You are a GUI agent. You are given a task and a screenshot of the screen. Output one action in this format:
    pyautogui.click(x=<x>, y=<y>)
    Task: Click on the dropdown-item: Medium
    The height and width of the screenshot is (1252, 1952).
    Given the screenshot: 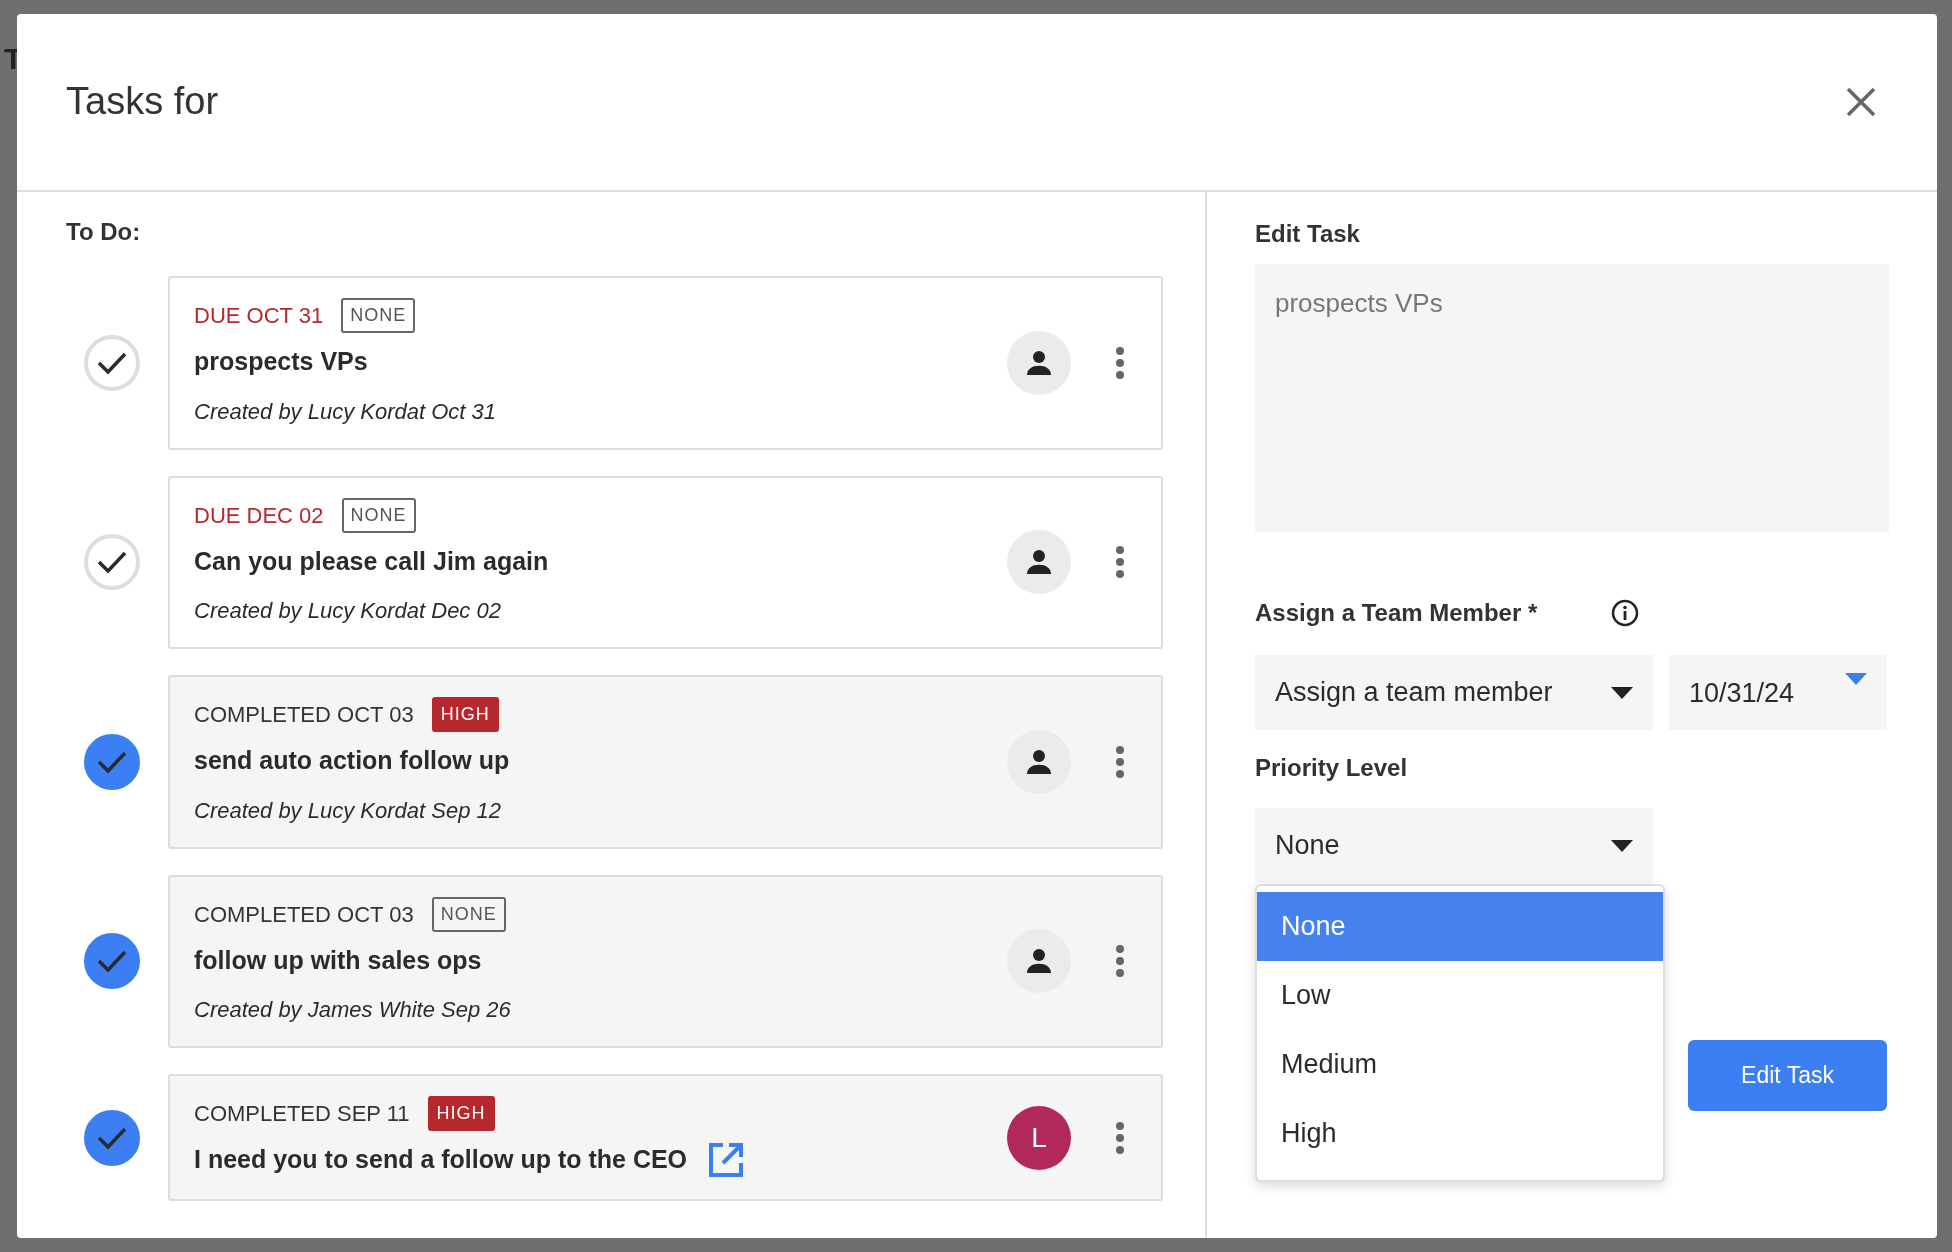 What is the action you would take?
    pyautogui.click(x=1460, y=1064)
    